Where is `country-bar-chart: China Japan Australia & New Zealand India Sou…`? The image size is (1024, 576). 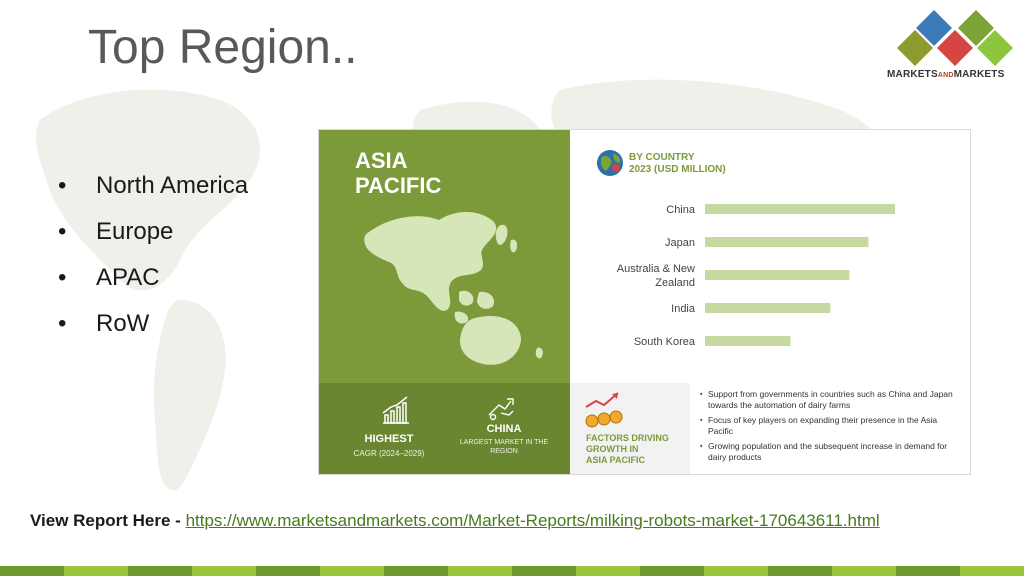
country-bar-chart: China Japan Australia & New Zealand India Sou… is located at coordinates (756, 276).